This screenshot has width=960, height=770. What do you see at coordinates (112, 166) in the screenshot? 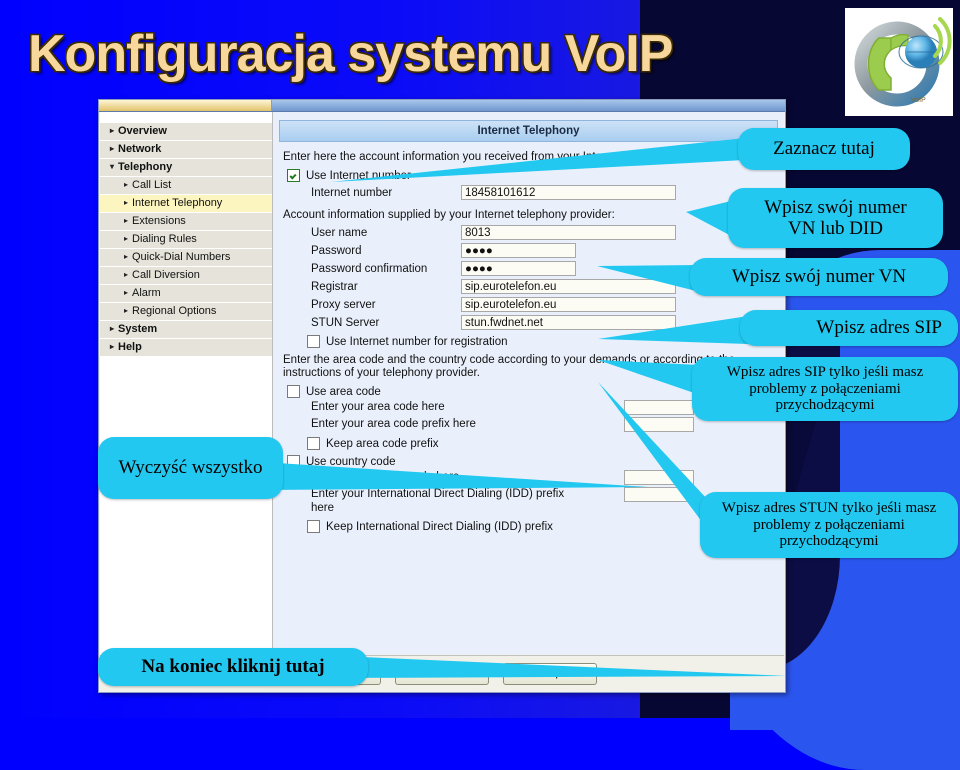
I see `chevron-down-icon: ▾` at bounding box center [112, 166].